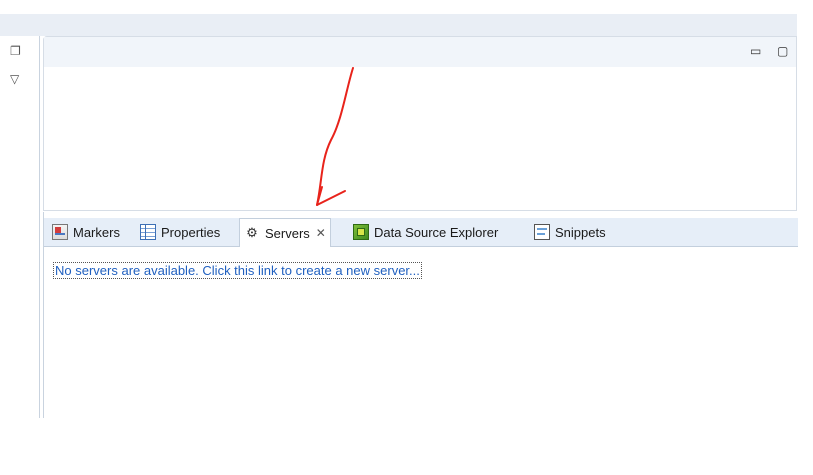 The height and width of the screenshot is (475, 813). What do you see at coordinates (398, 25) in the screenshot?
I see `top-toolbar-band` at bounding box center [398, 25].